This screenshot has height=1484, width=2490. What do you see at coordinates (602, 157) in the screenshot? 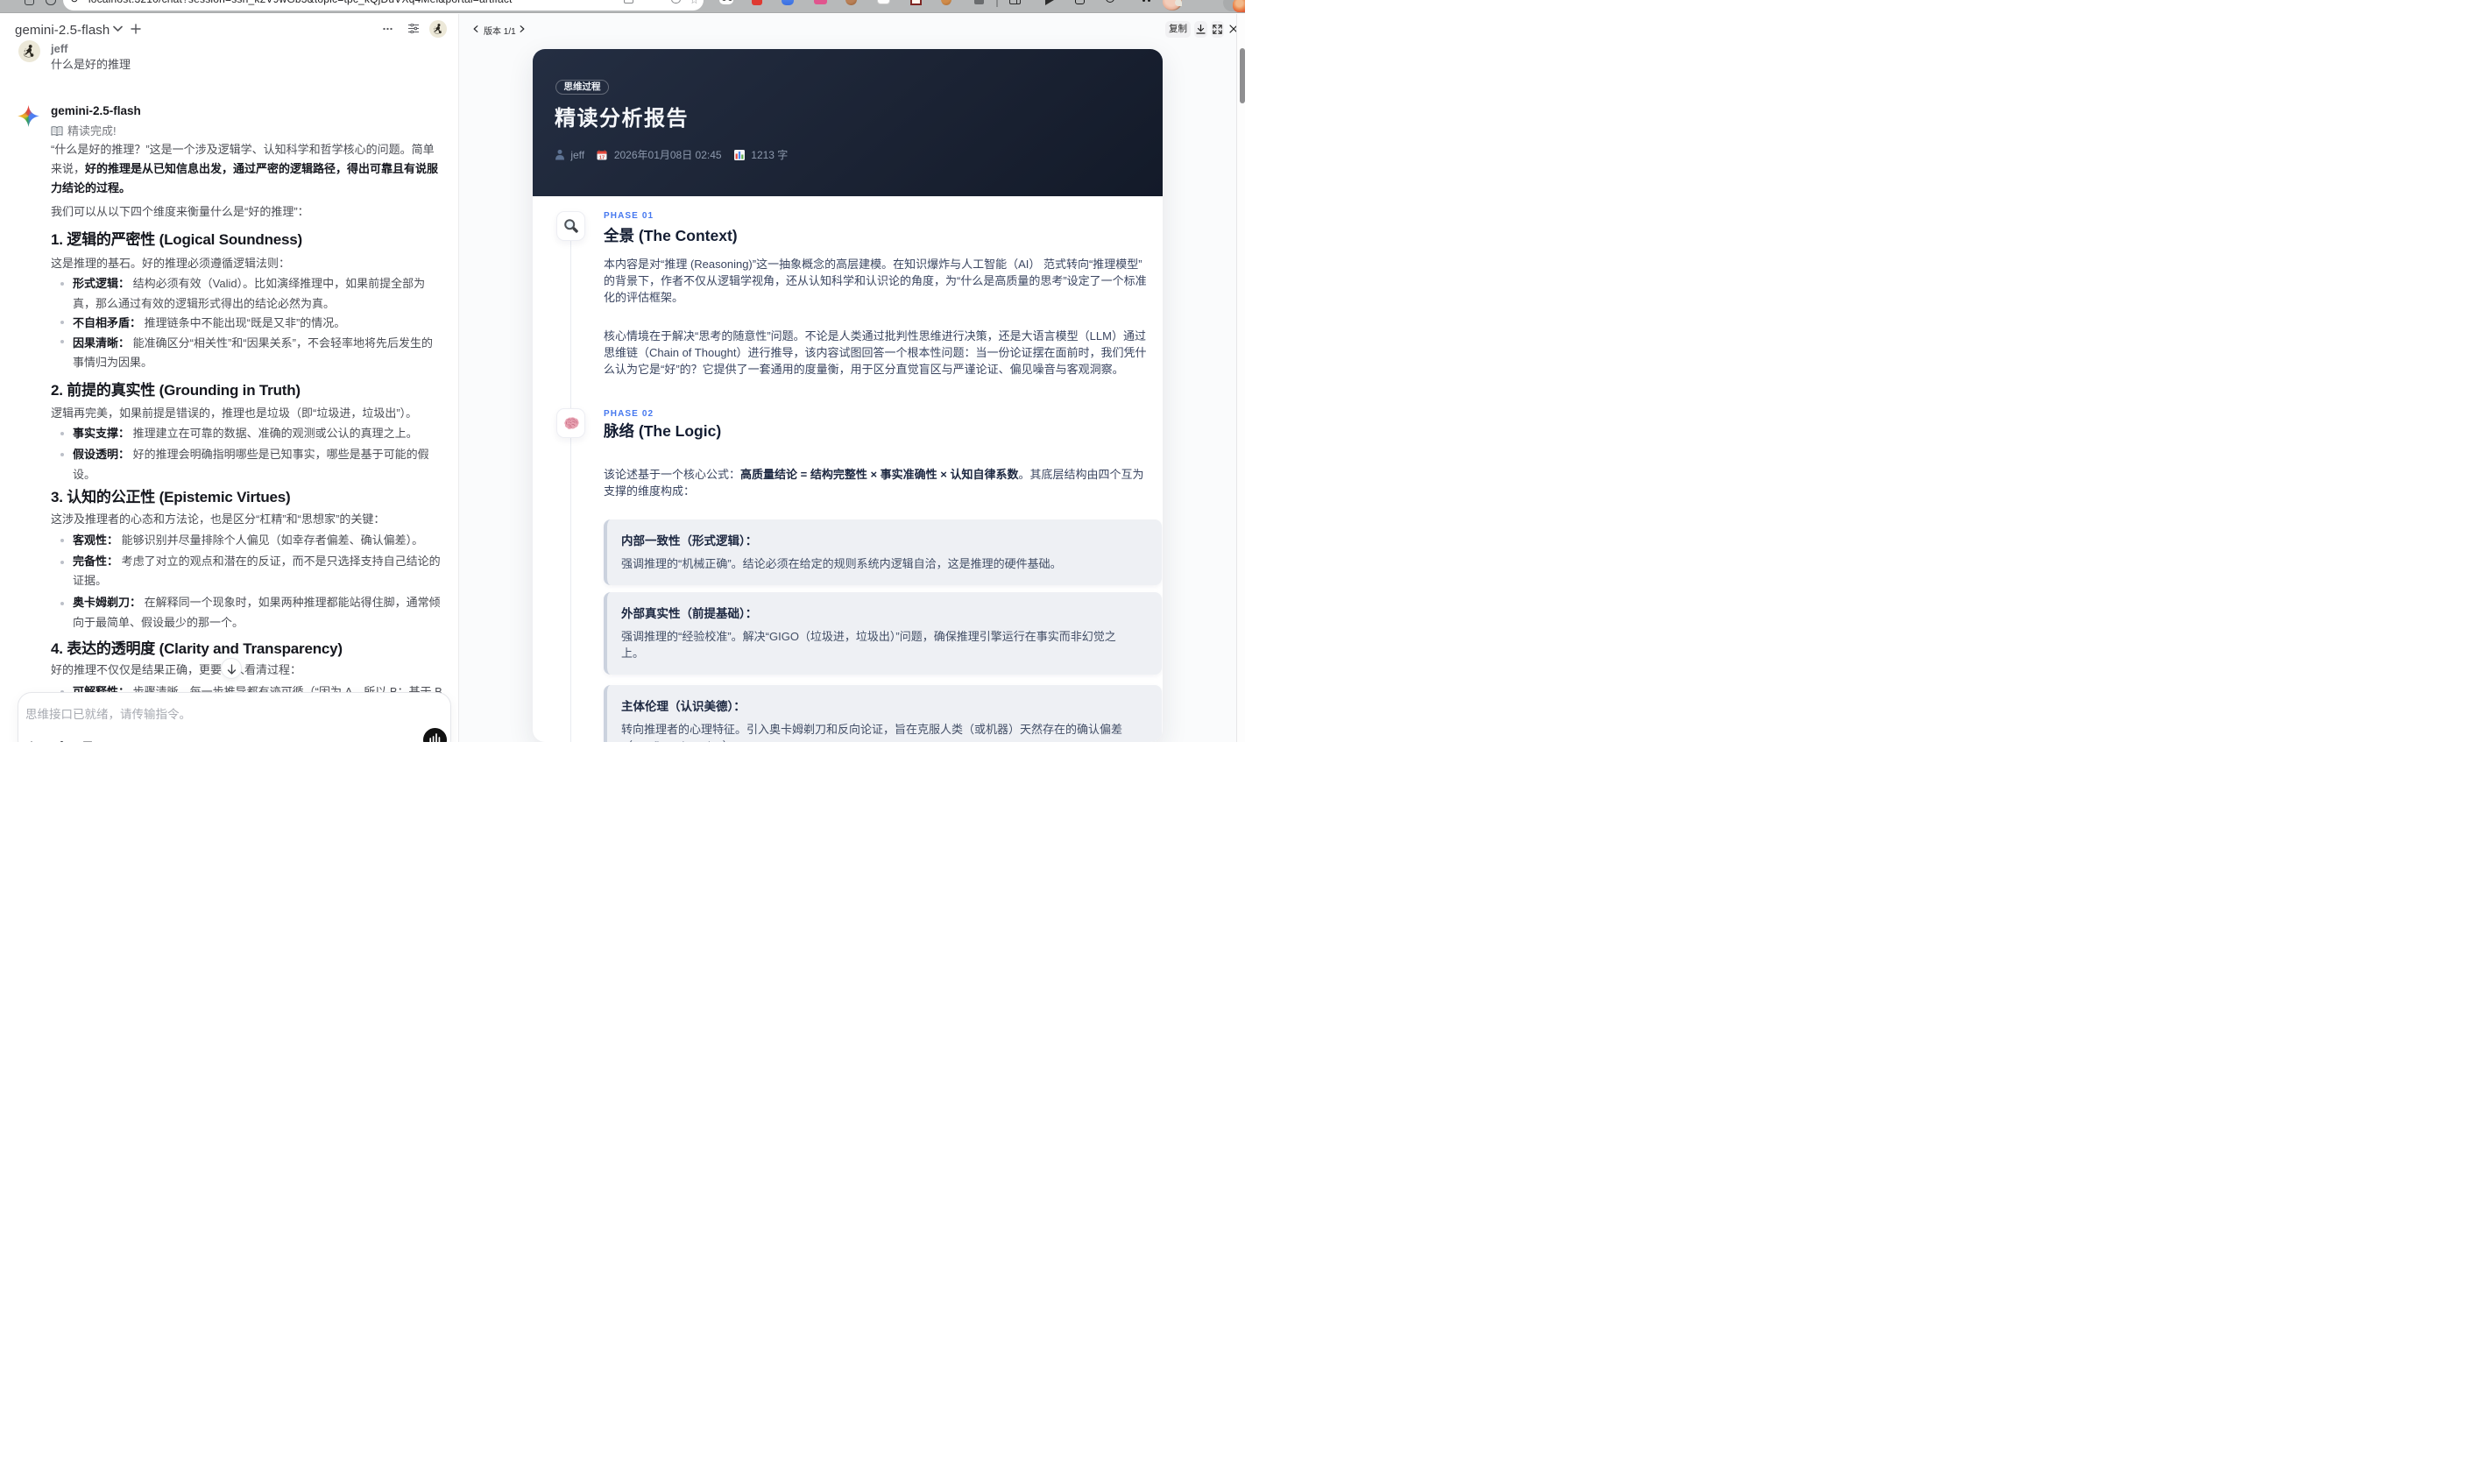
I see `svg-text: 17` at bounding box center [602, 157].